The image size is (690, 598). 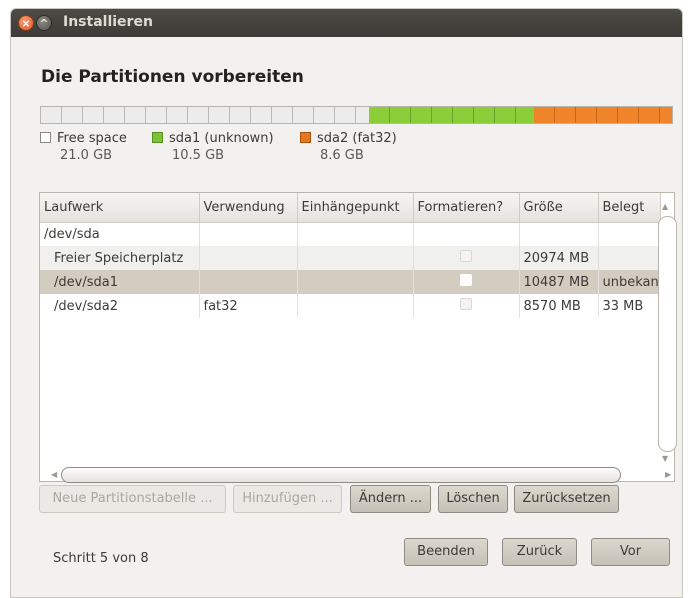 What do you see at coordinates (45, 137) in the screenshot?
I see `free-space-swatch` at bounding box center [45, 137].